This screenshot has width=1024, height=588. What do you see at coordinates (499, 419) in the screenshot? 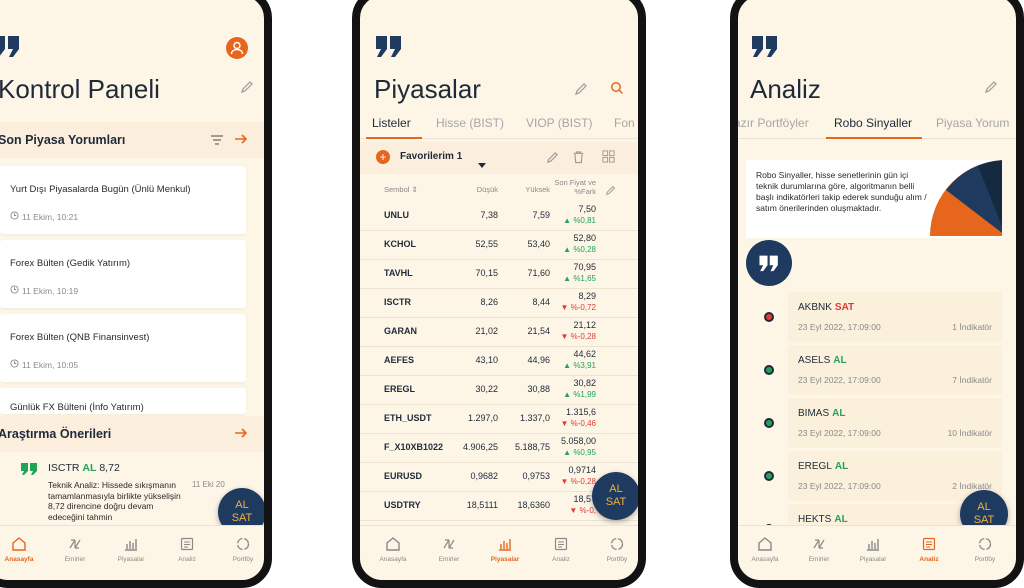
I see `market-row: ETH_USDT 1.297,0 1.337,0 1.315,6 ▼ %-0,46` at bounding box center [499, 419].